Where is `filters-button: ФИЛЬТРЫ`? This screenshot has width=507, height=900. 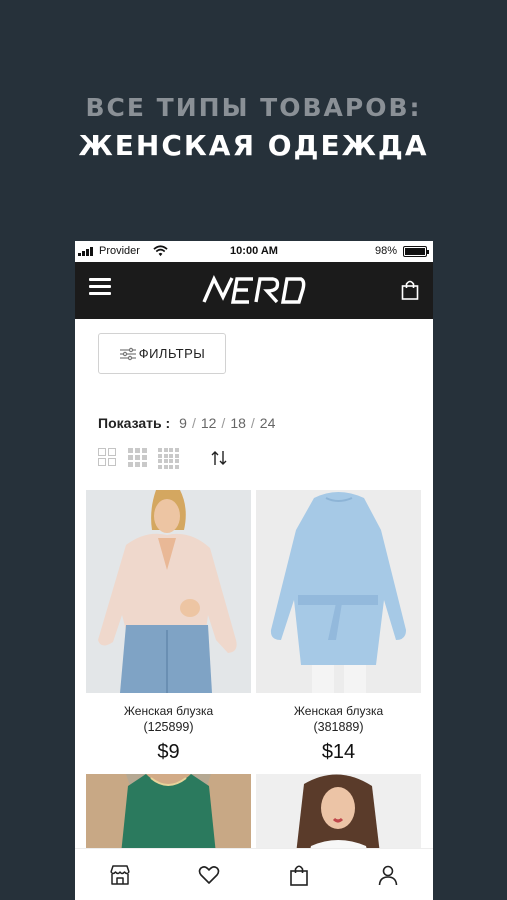 filters-button: ФИЛЬТРЫ is located at coordinates (162, 353).